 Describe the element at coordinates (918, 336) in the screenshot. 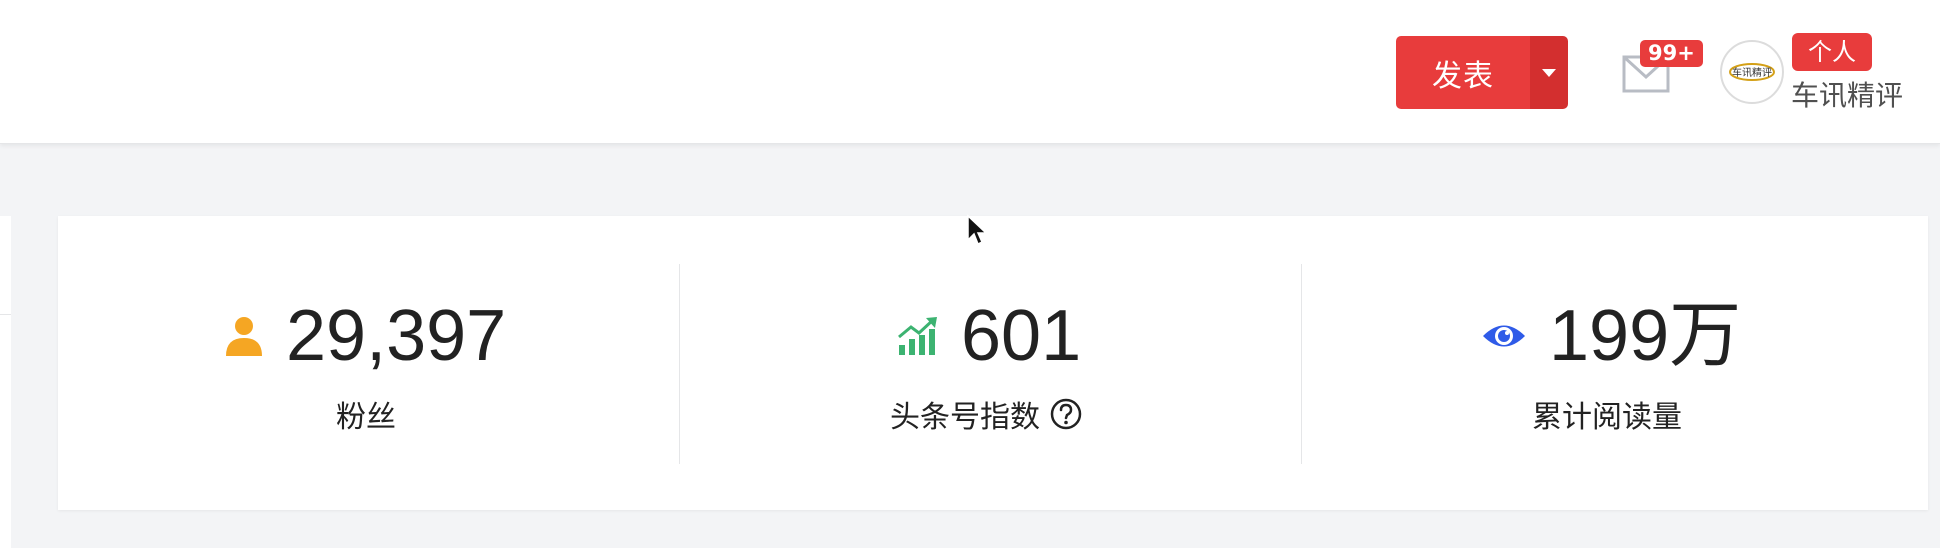

I see `trend-up-icon` at that location.